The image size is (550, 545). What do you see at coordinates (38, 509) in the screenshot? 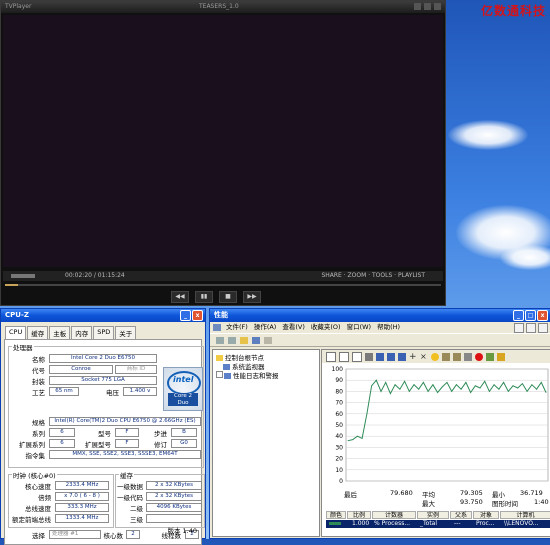
I see `bus-speed-label: 总线速度` at bounding box center [38, 509].